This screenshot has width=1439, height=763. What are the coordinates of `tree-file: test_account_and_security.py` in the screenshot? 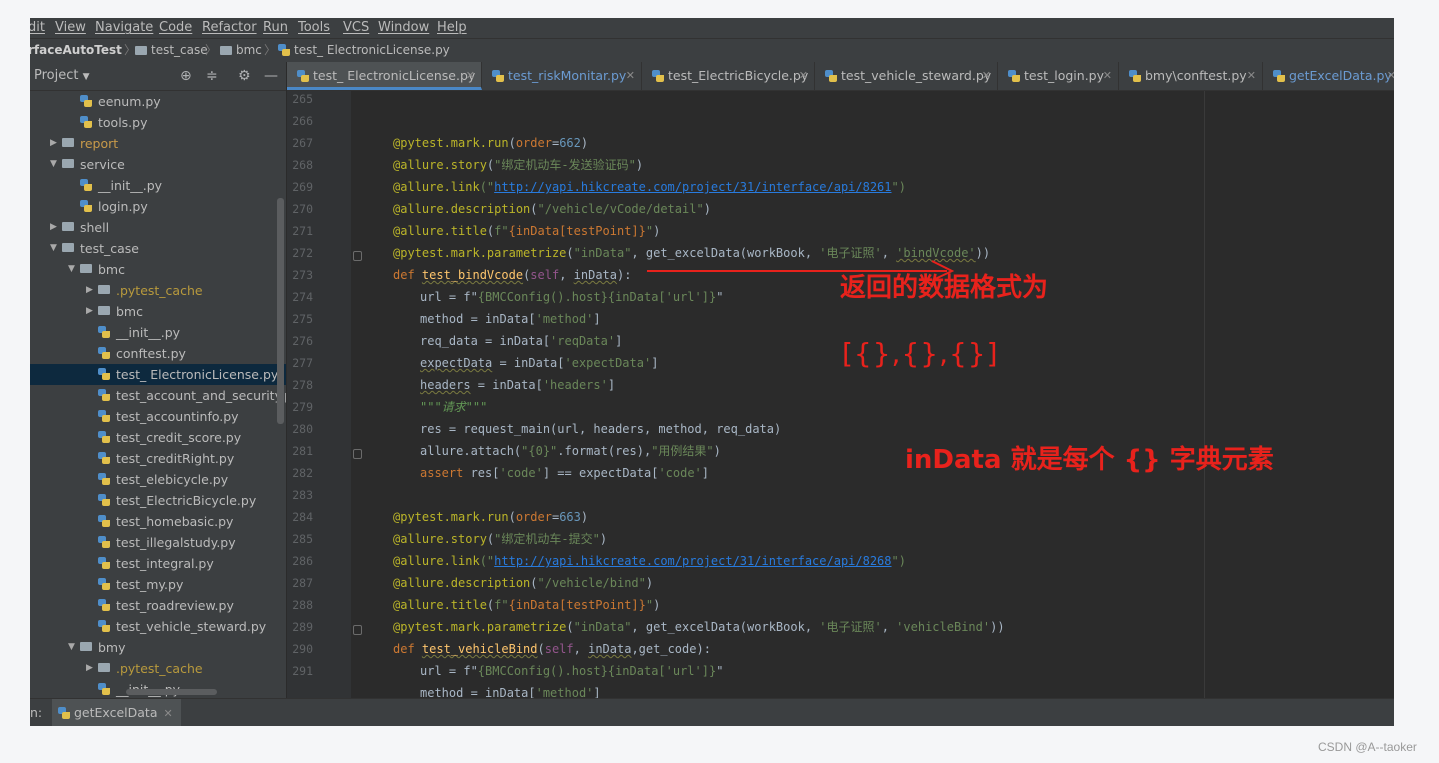 It's located at (158, 395).